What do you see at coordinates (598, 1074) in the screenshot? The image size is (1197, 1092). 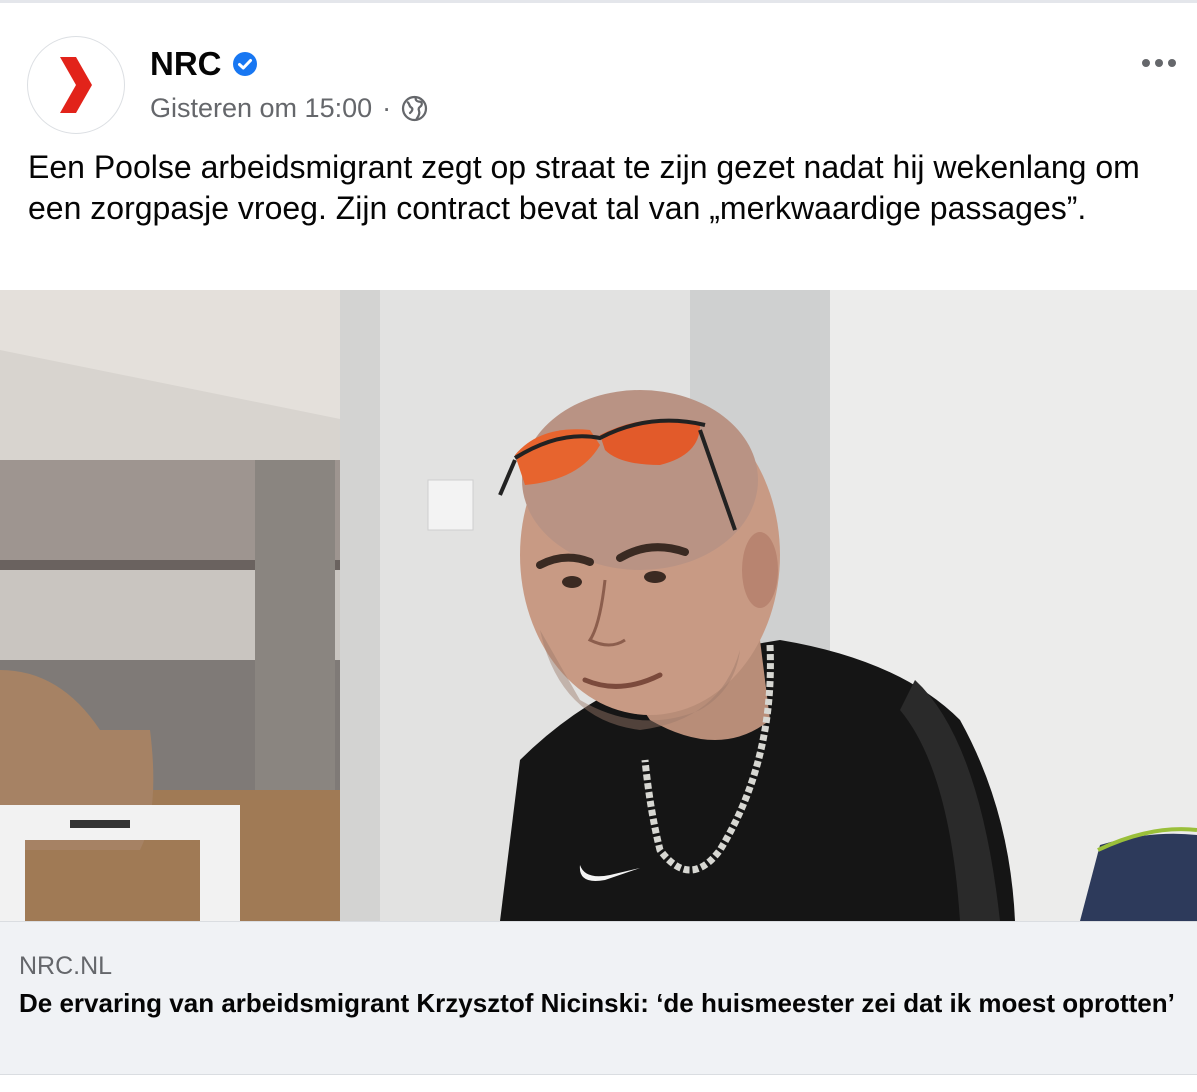 I see `bottom-divider` at bounding box center [598, 1074].